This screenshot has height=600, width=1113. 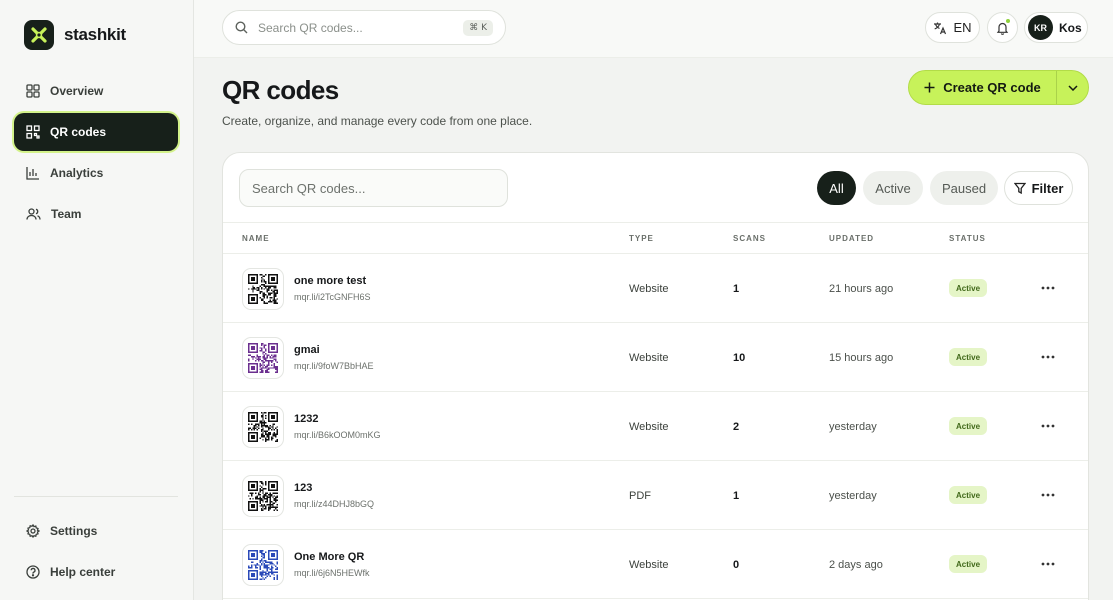 What do you see at coordinates (1002, 27) in the screenshot?
I see `notifications-button` at bounding box center [1002, 27].